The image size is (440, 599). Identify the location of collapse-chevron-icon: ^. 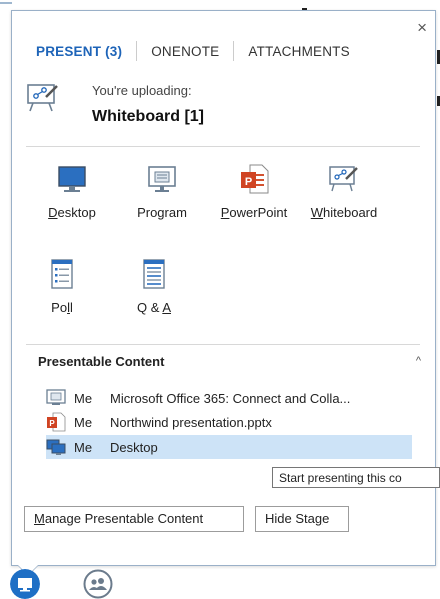
(418, 361).